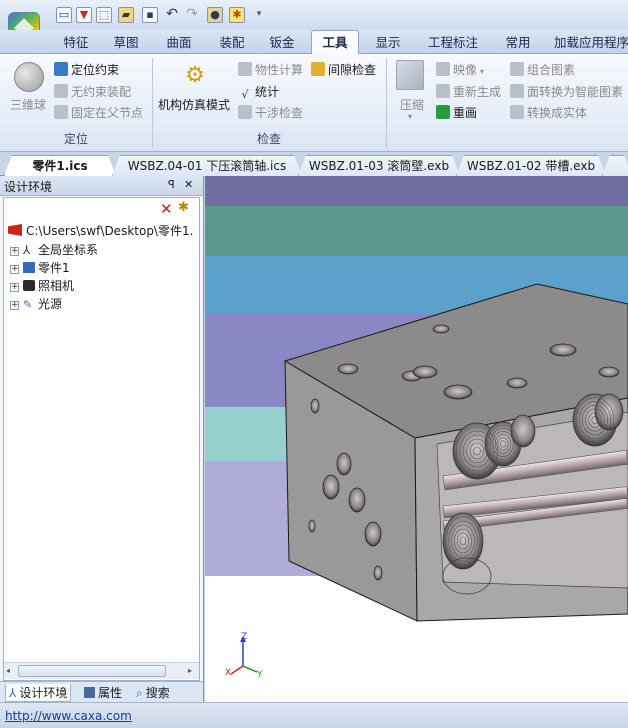 This screenshot has width=628, height=728. I want to click on camera-icon, so click(29, 285).